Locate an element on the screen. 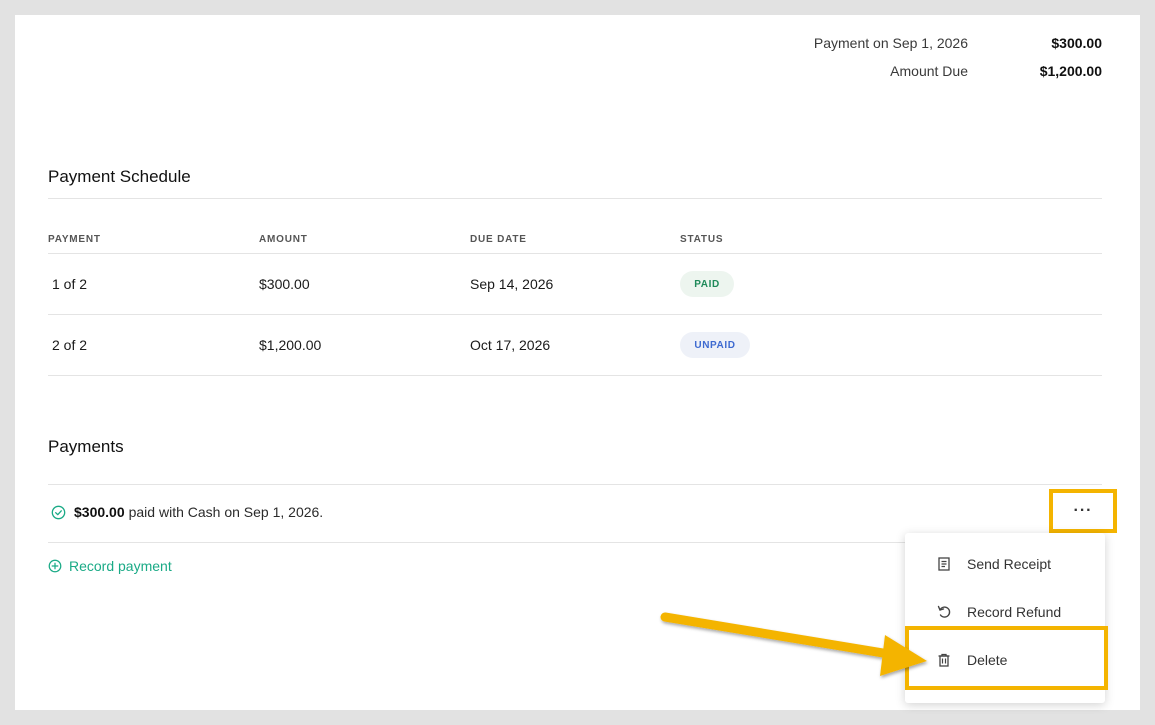 The height and width of the screenshot is (725, 1155). receipt-icon is located at coordinates (944, 564).